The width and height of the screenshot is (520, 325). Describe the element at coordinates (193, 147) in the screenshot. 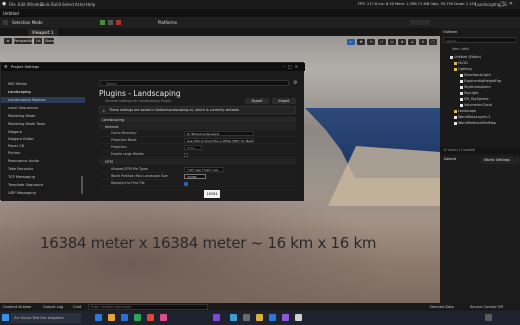

I see `projection-field: EPSG` at that location.